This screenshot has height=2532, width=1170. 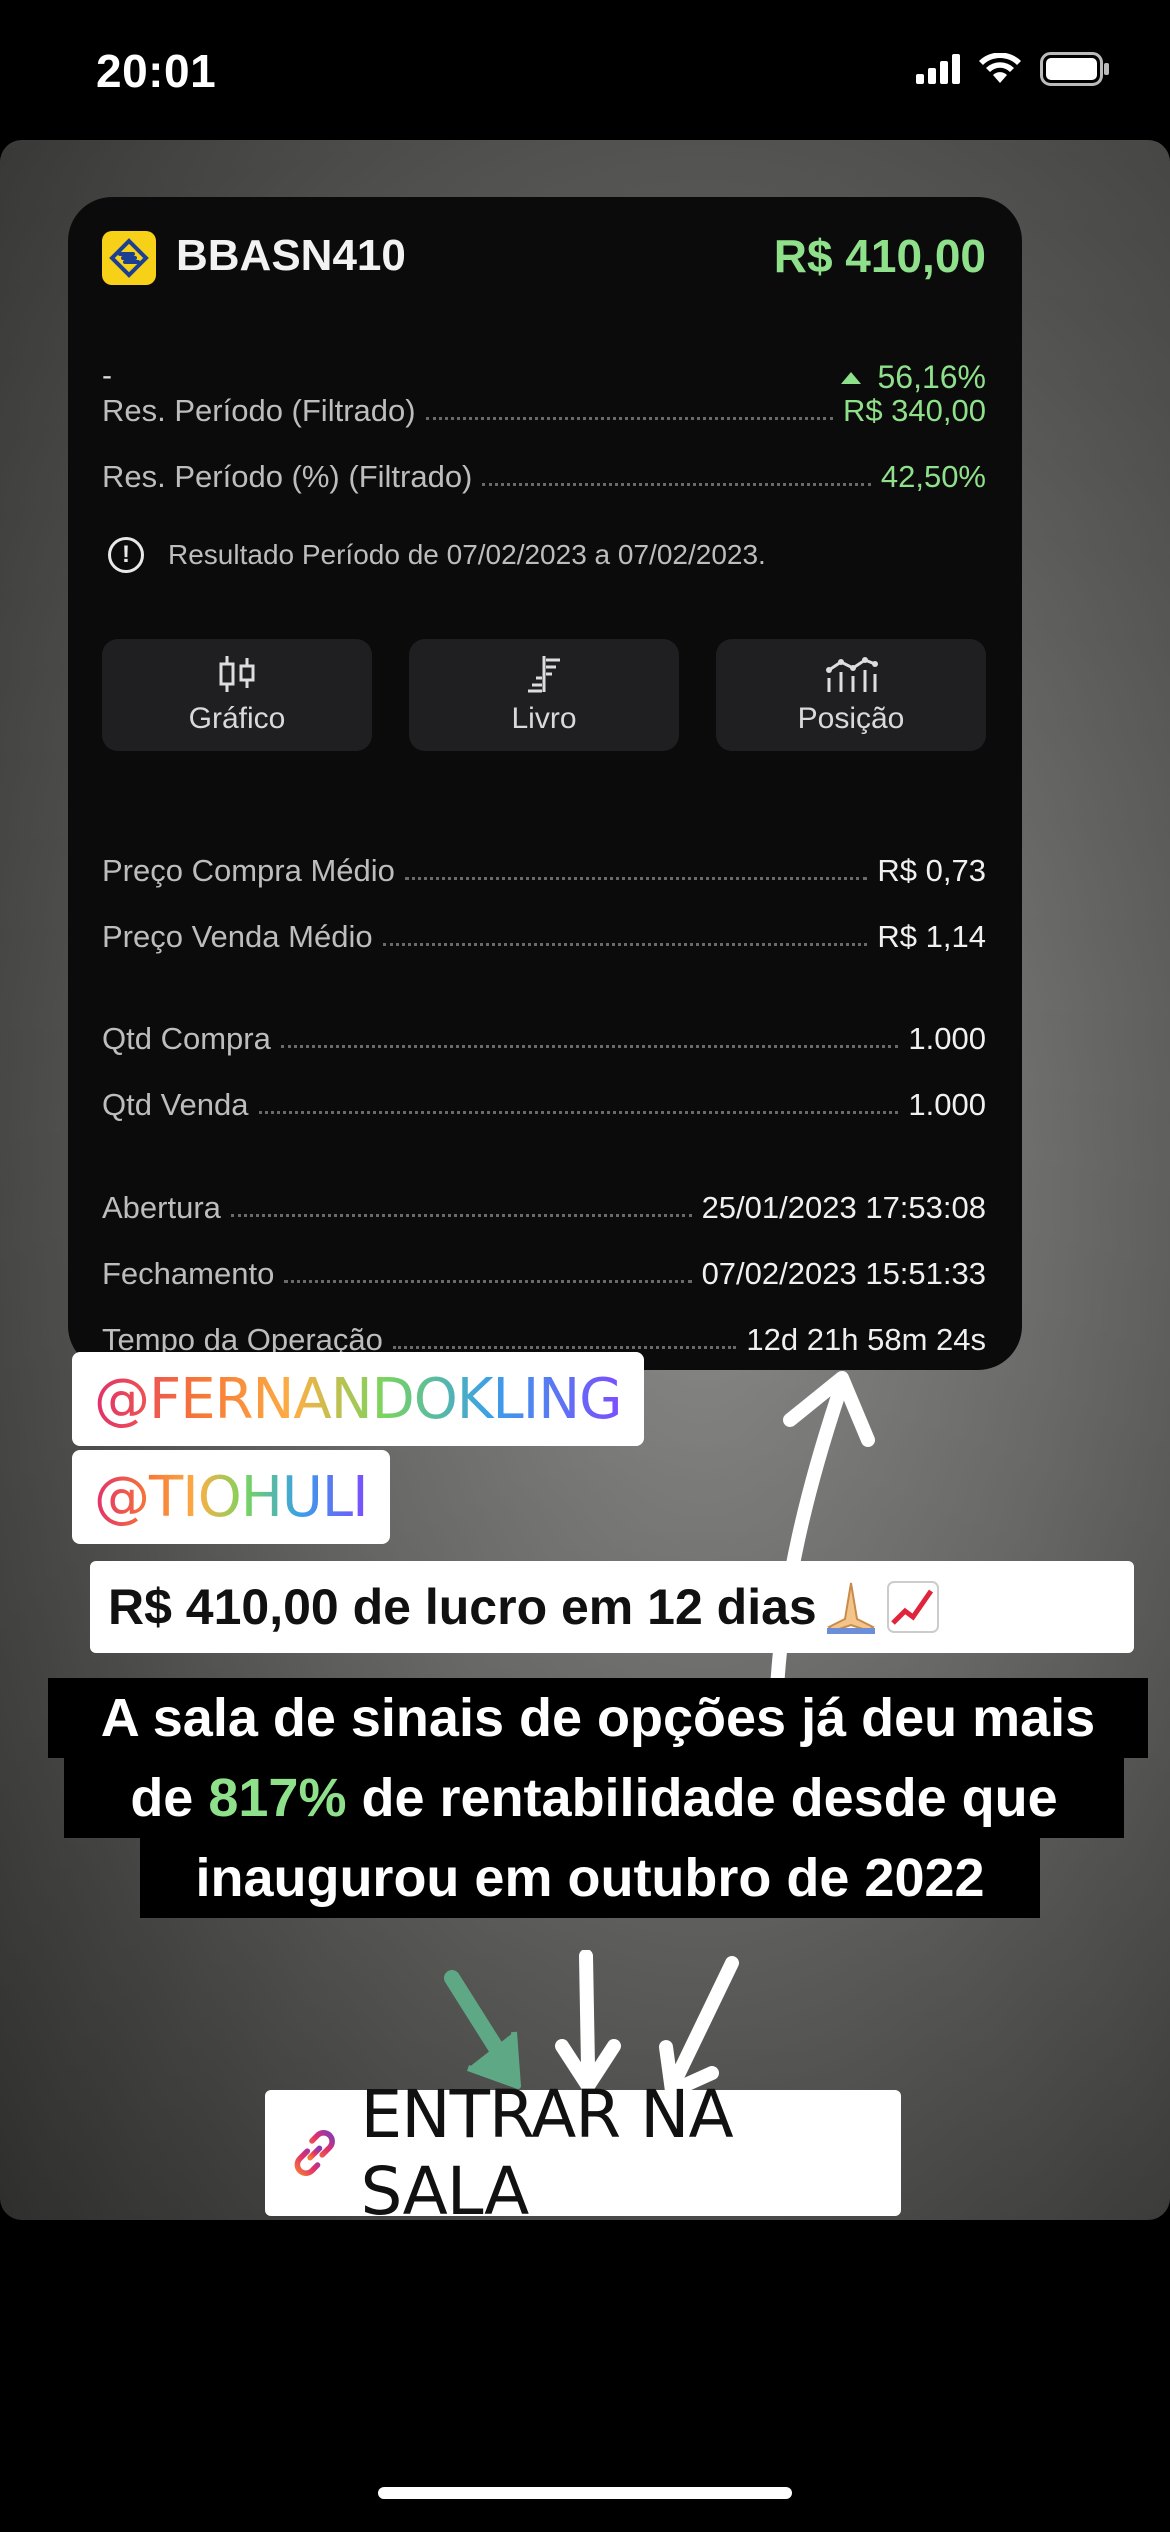 I want to click on promo-line-3-text: inaugurou em outubro de 2022, so click(x=590, y=1878).